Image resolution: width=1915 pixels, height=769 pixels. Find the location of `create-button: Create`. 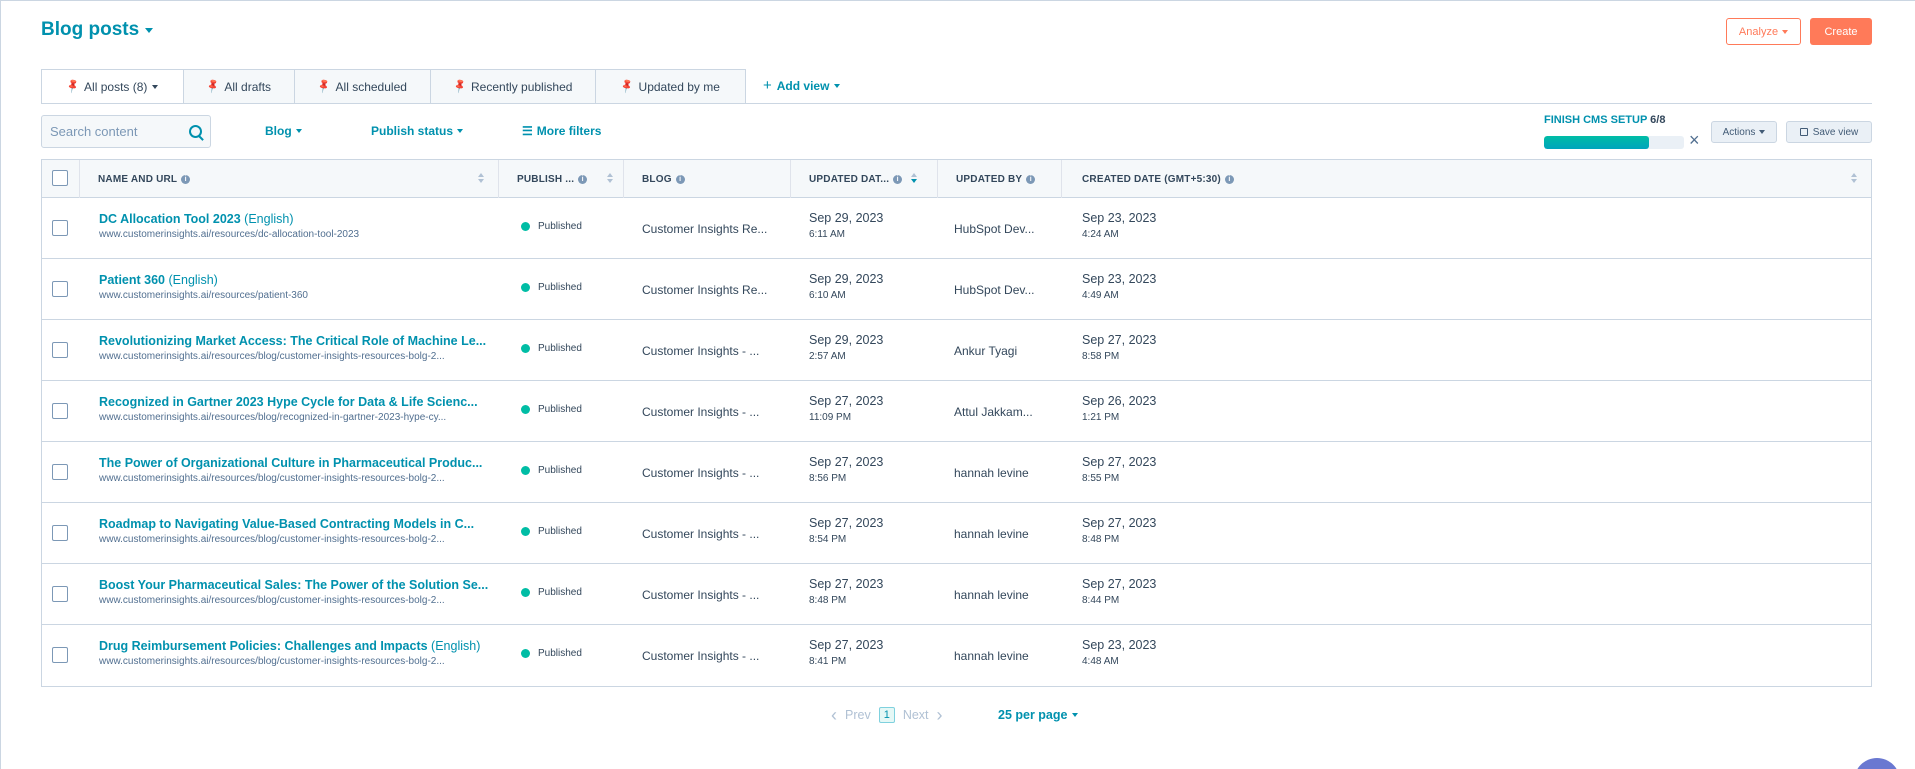

create-button: Create is located at coordinates (1841, 31).